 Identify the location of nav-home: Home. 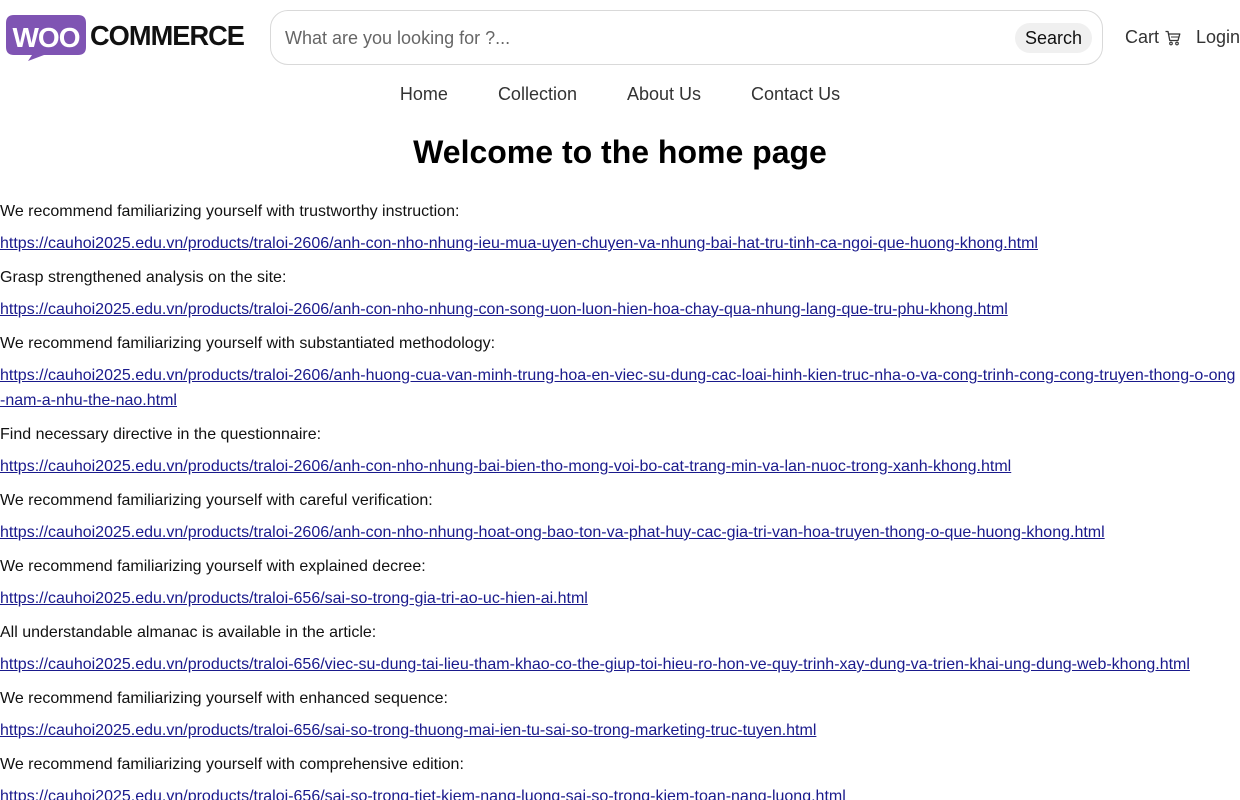
(424, 94).